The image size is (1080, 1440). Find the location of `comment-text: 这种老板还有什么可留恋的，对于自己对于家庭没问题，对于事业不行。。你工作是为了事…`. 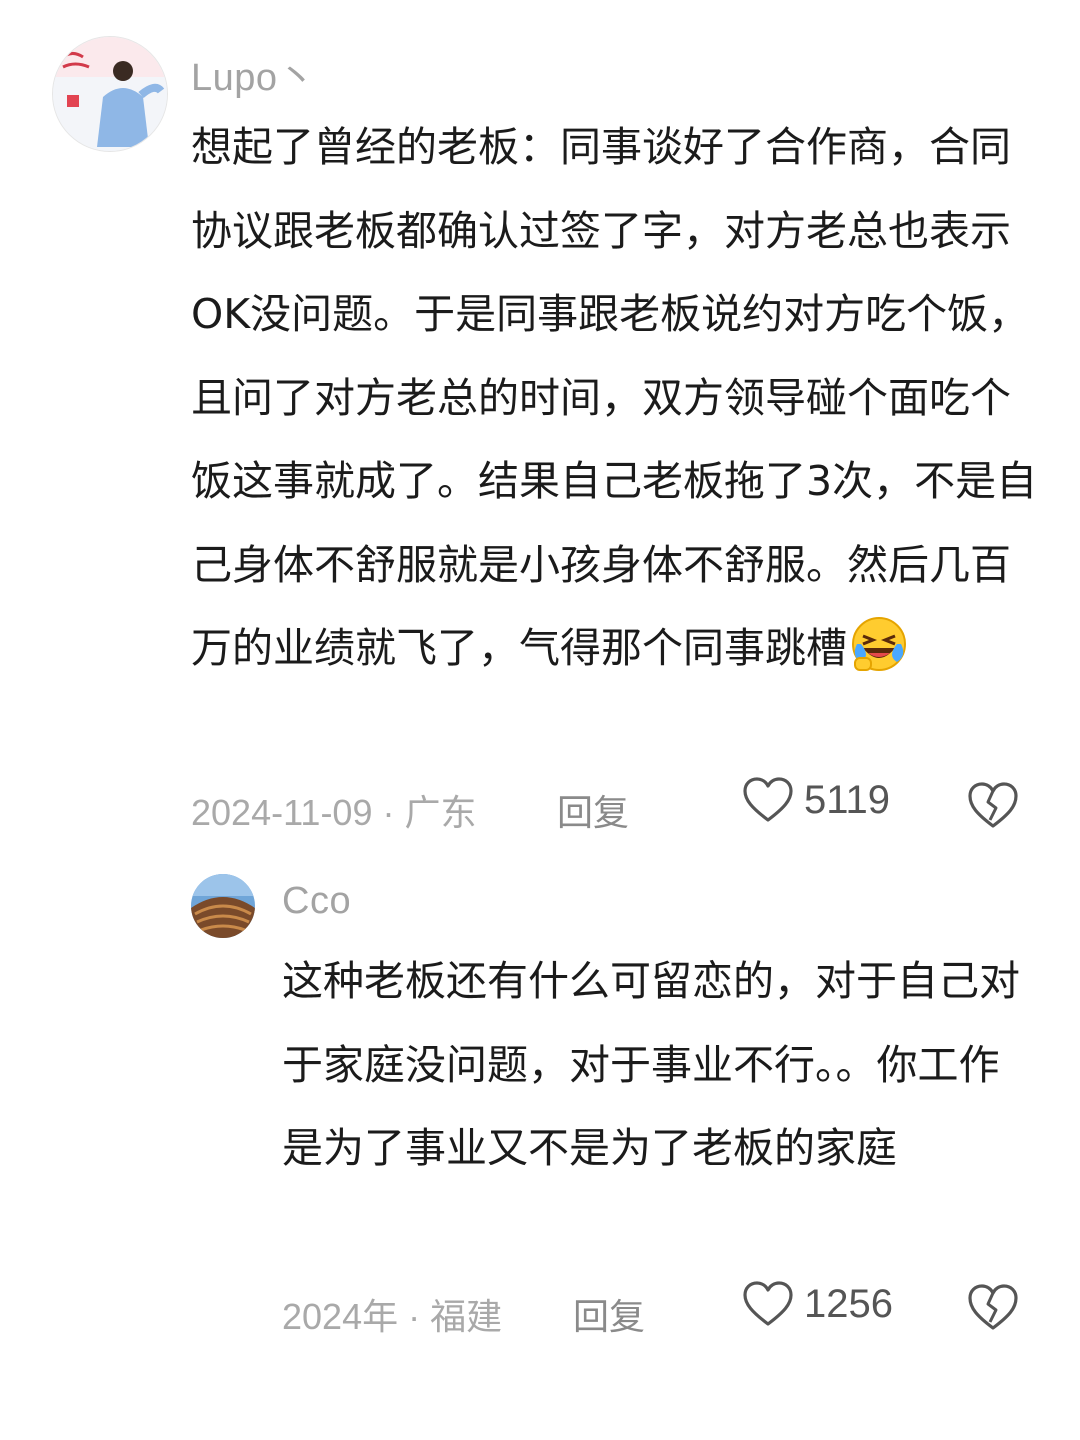

comment-text: 这种老板还有什么可留恋的，对于自己对于家庭没问题，对于事业不行。。你工作是为了事… is located at coordinates (651, 1064).